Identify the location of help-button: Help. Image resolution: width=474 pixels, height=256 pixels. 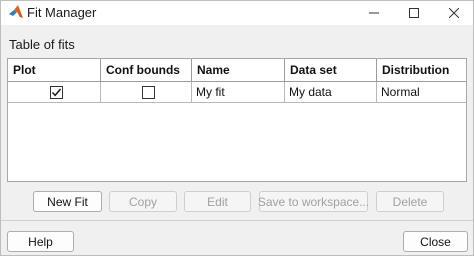
(40, 241).